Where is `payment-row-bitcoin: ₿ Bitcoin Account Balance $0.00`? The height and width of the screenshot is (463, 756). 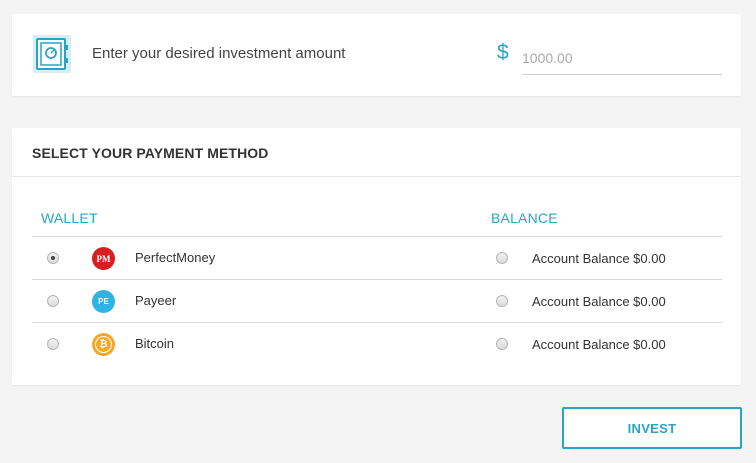 payment-row-bitcoin: ₿ Bitcoin Account Balance $0.00 is located at coordinates (377, 343).